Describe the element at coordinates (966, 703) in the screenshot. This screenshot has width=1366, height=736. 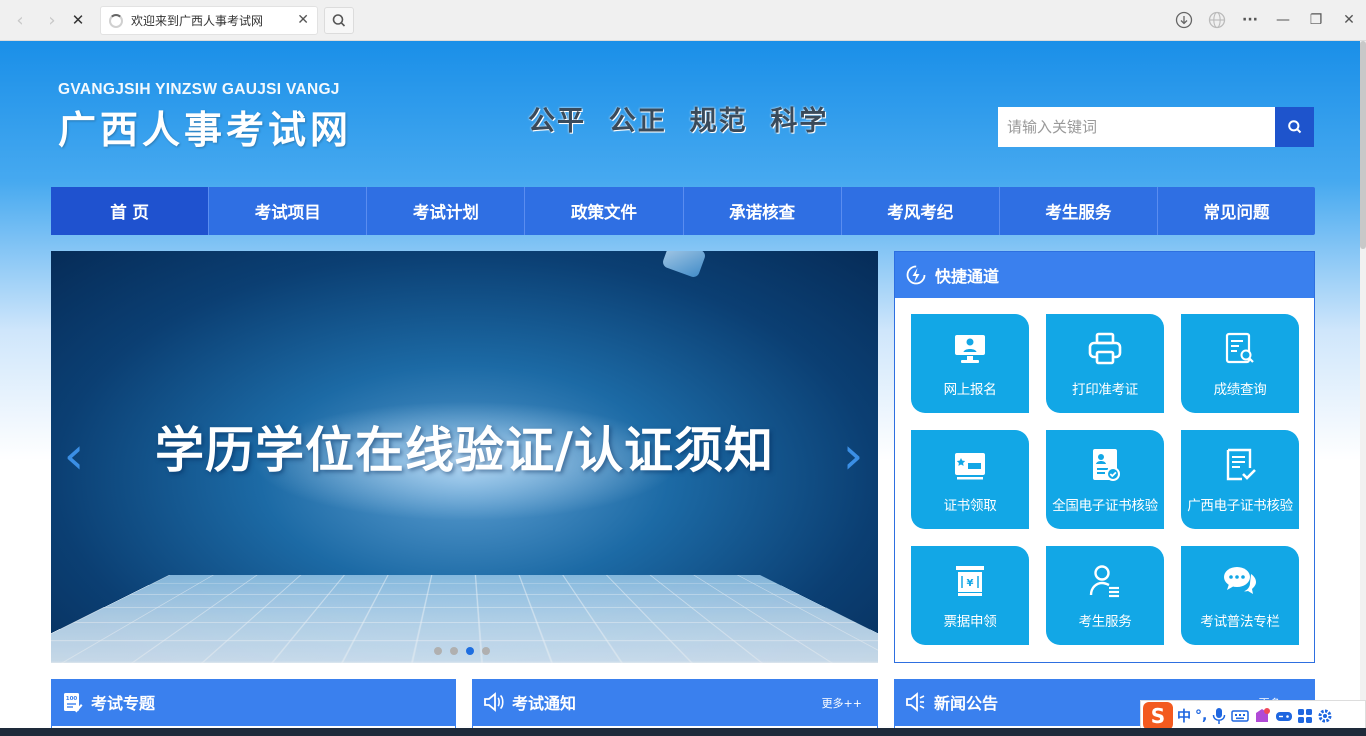
I see `panel-title: 新闻公告` at that location.